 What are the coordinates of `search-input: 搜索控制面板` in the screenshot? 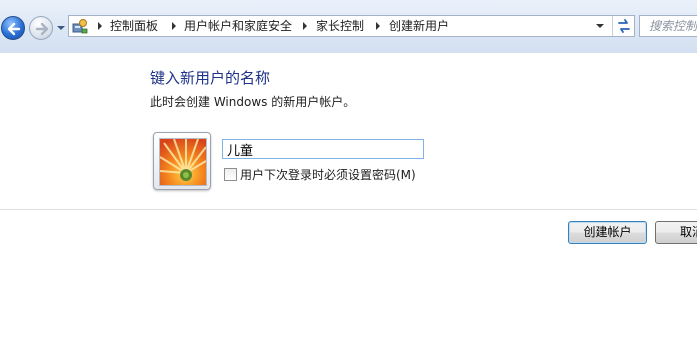 It's located at (668, 26).